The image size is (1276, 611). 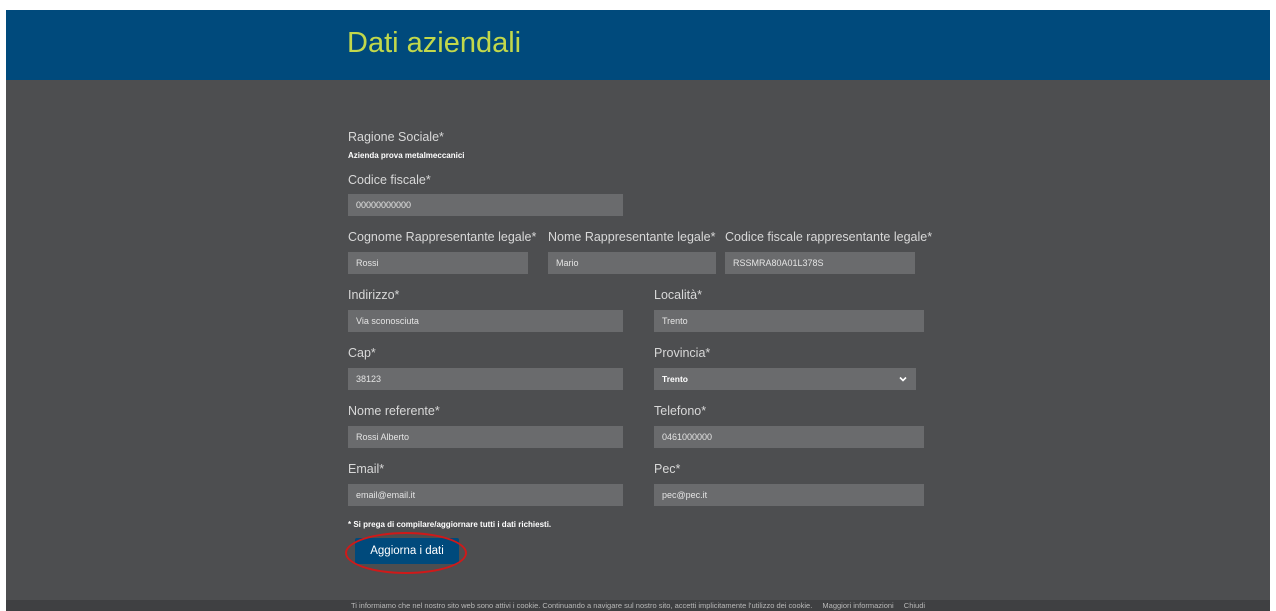 I want to click on nome-rappresentante-label: Nome Rappresentante legale*, so click(x=632, y=237).